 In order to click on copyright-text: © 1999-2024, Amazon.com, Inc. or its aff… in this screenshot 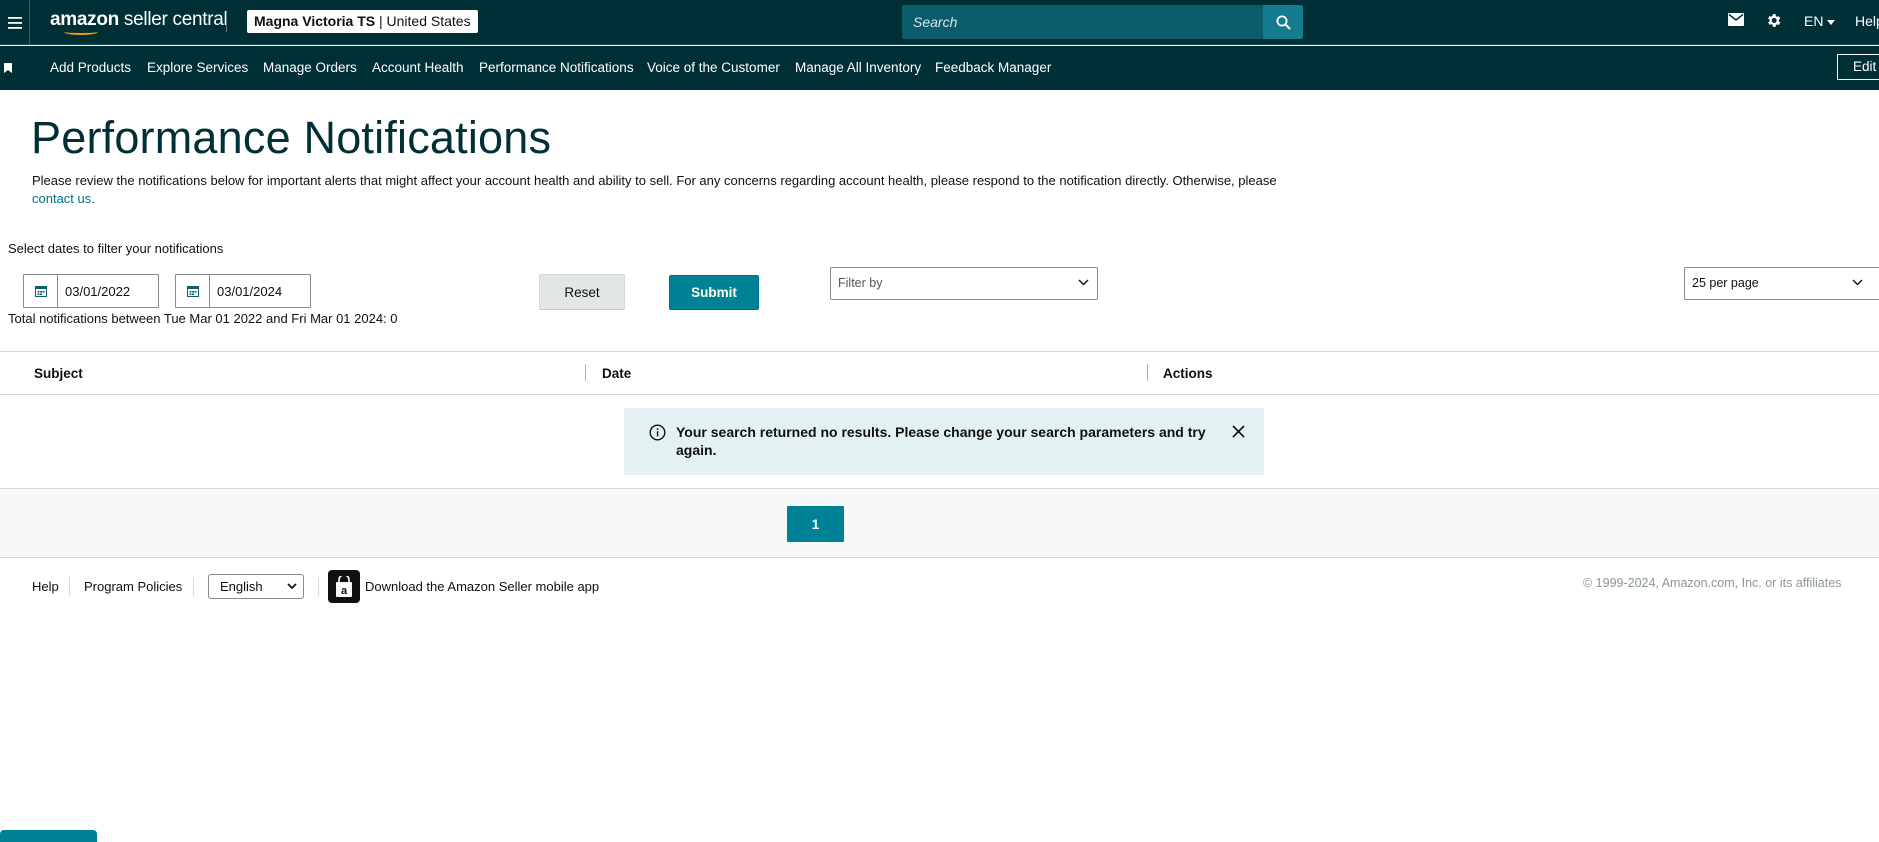, I will do `click(1712, 583)`.